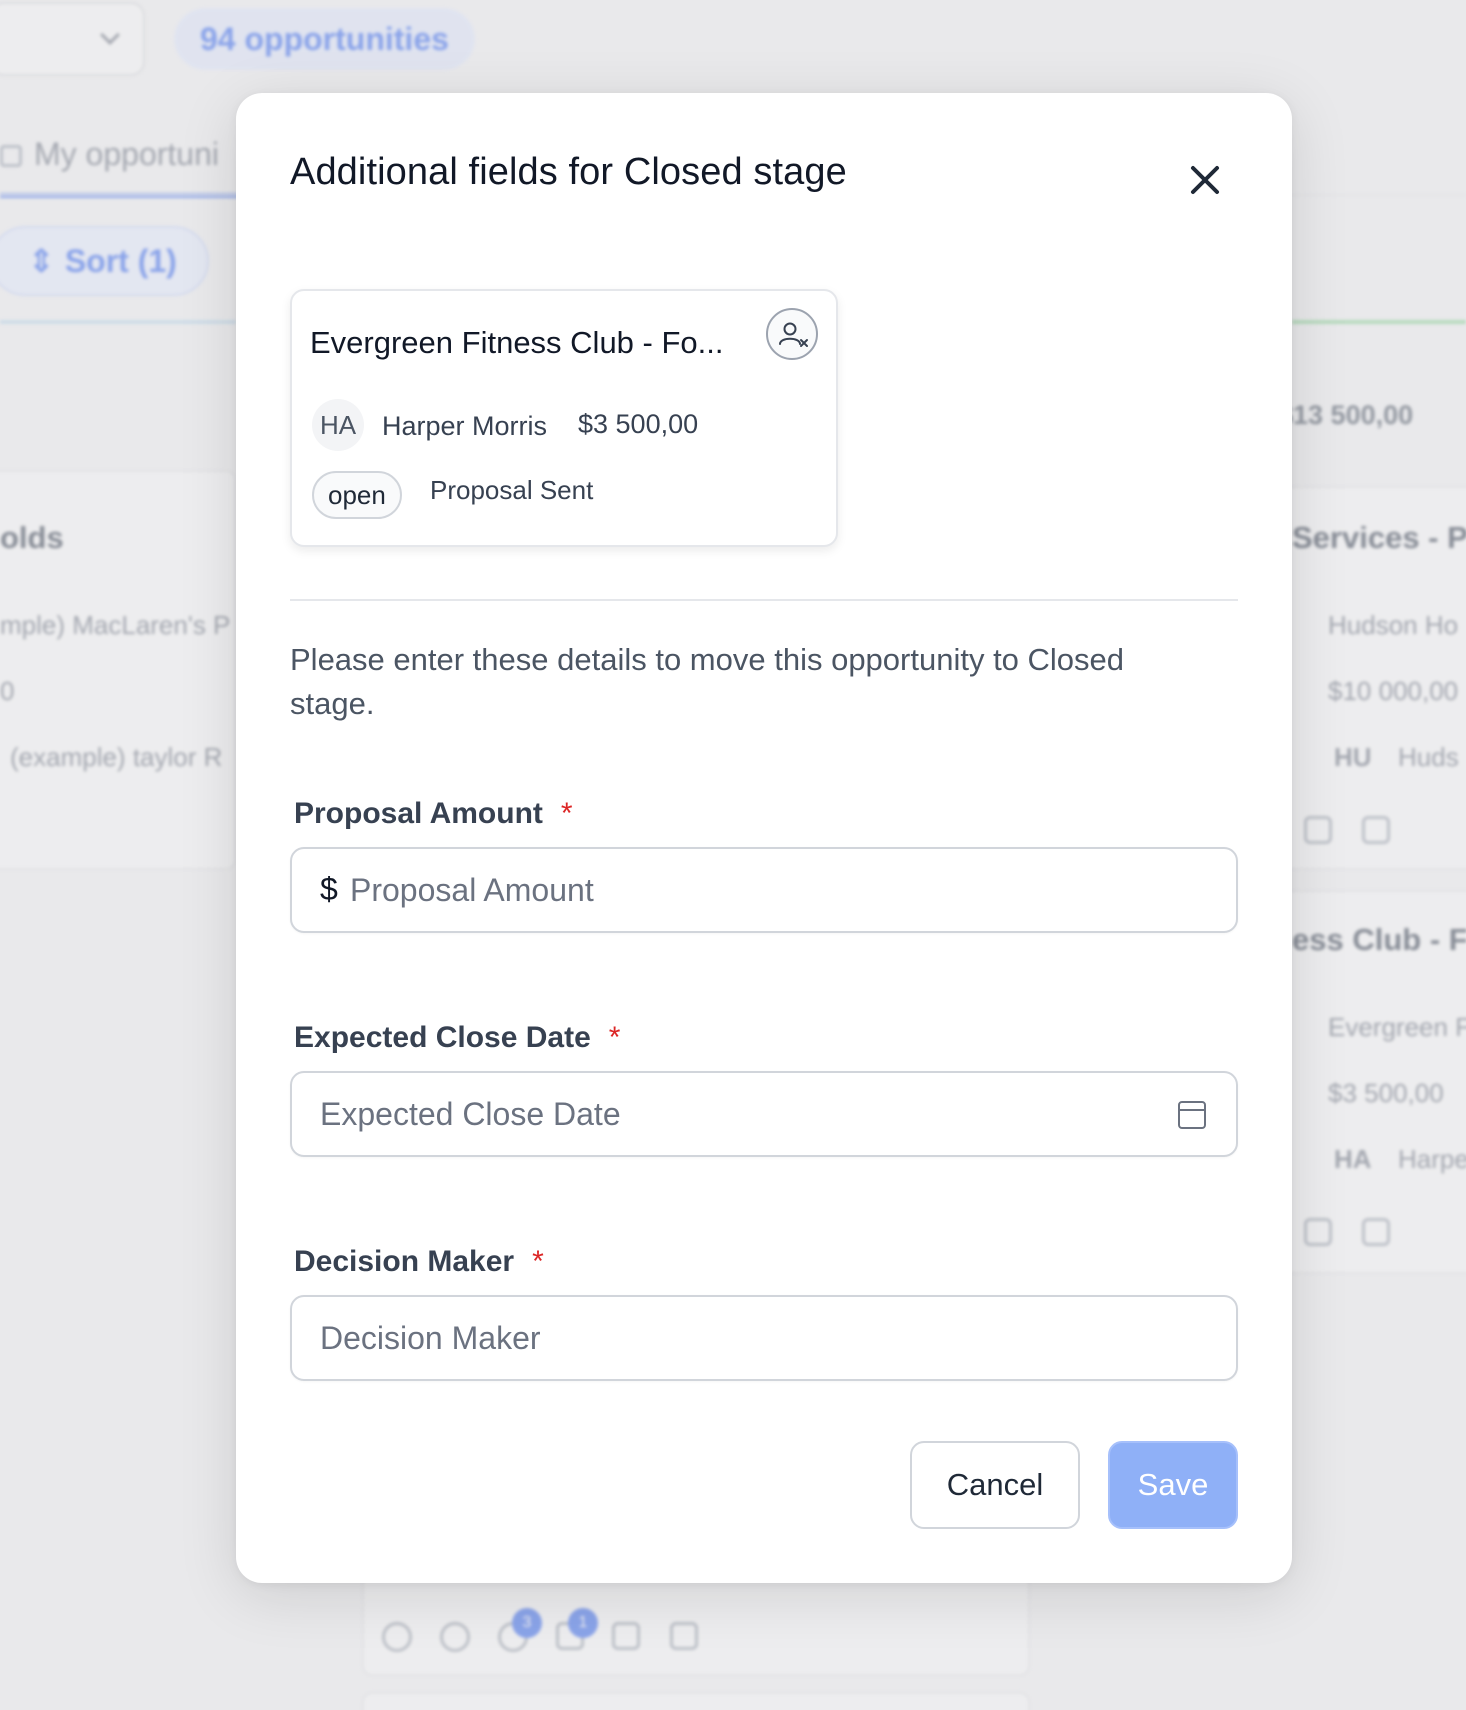  Describe the element at coordinates (465, 426) in the screenshot. I see `owner-name: Harper Morris` at that location.